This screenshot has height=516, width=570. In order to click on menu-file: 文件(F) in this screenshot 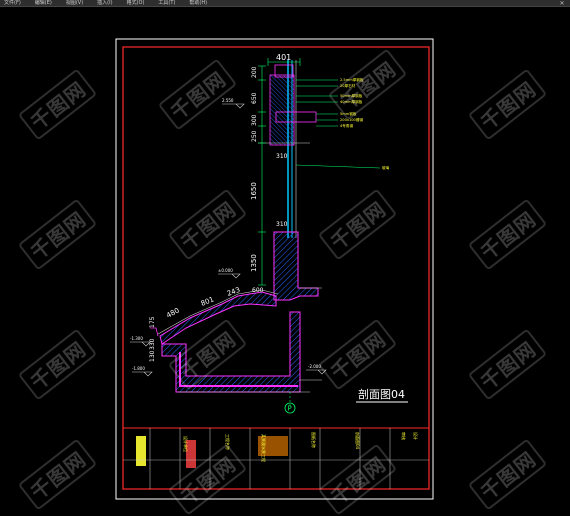, I will do `click(12, 3)`.